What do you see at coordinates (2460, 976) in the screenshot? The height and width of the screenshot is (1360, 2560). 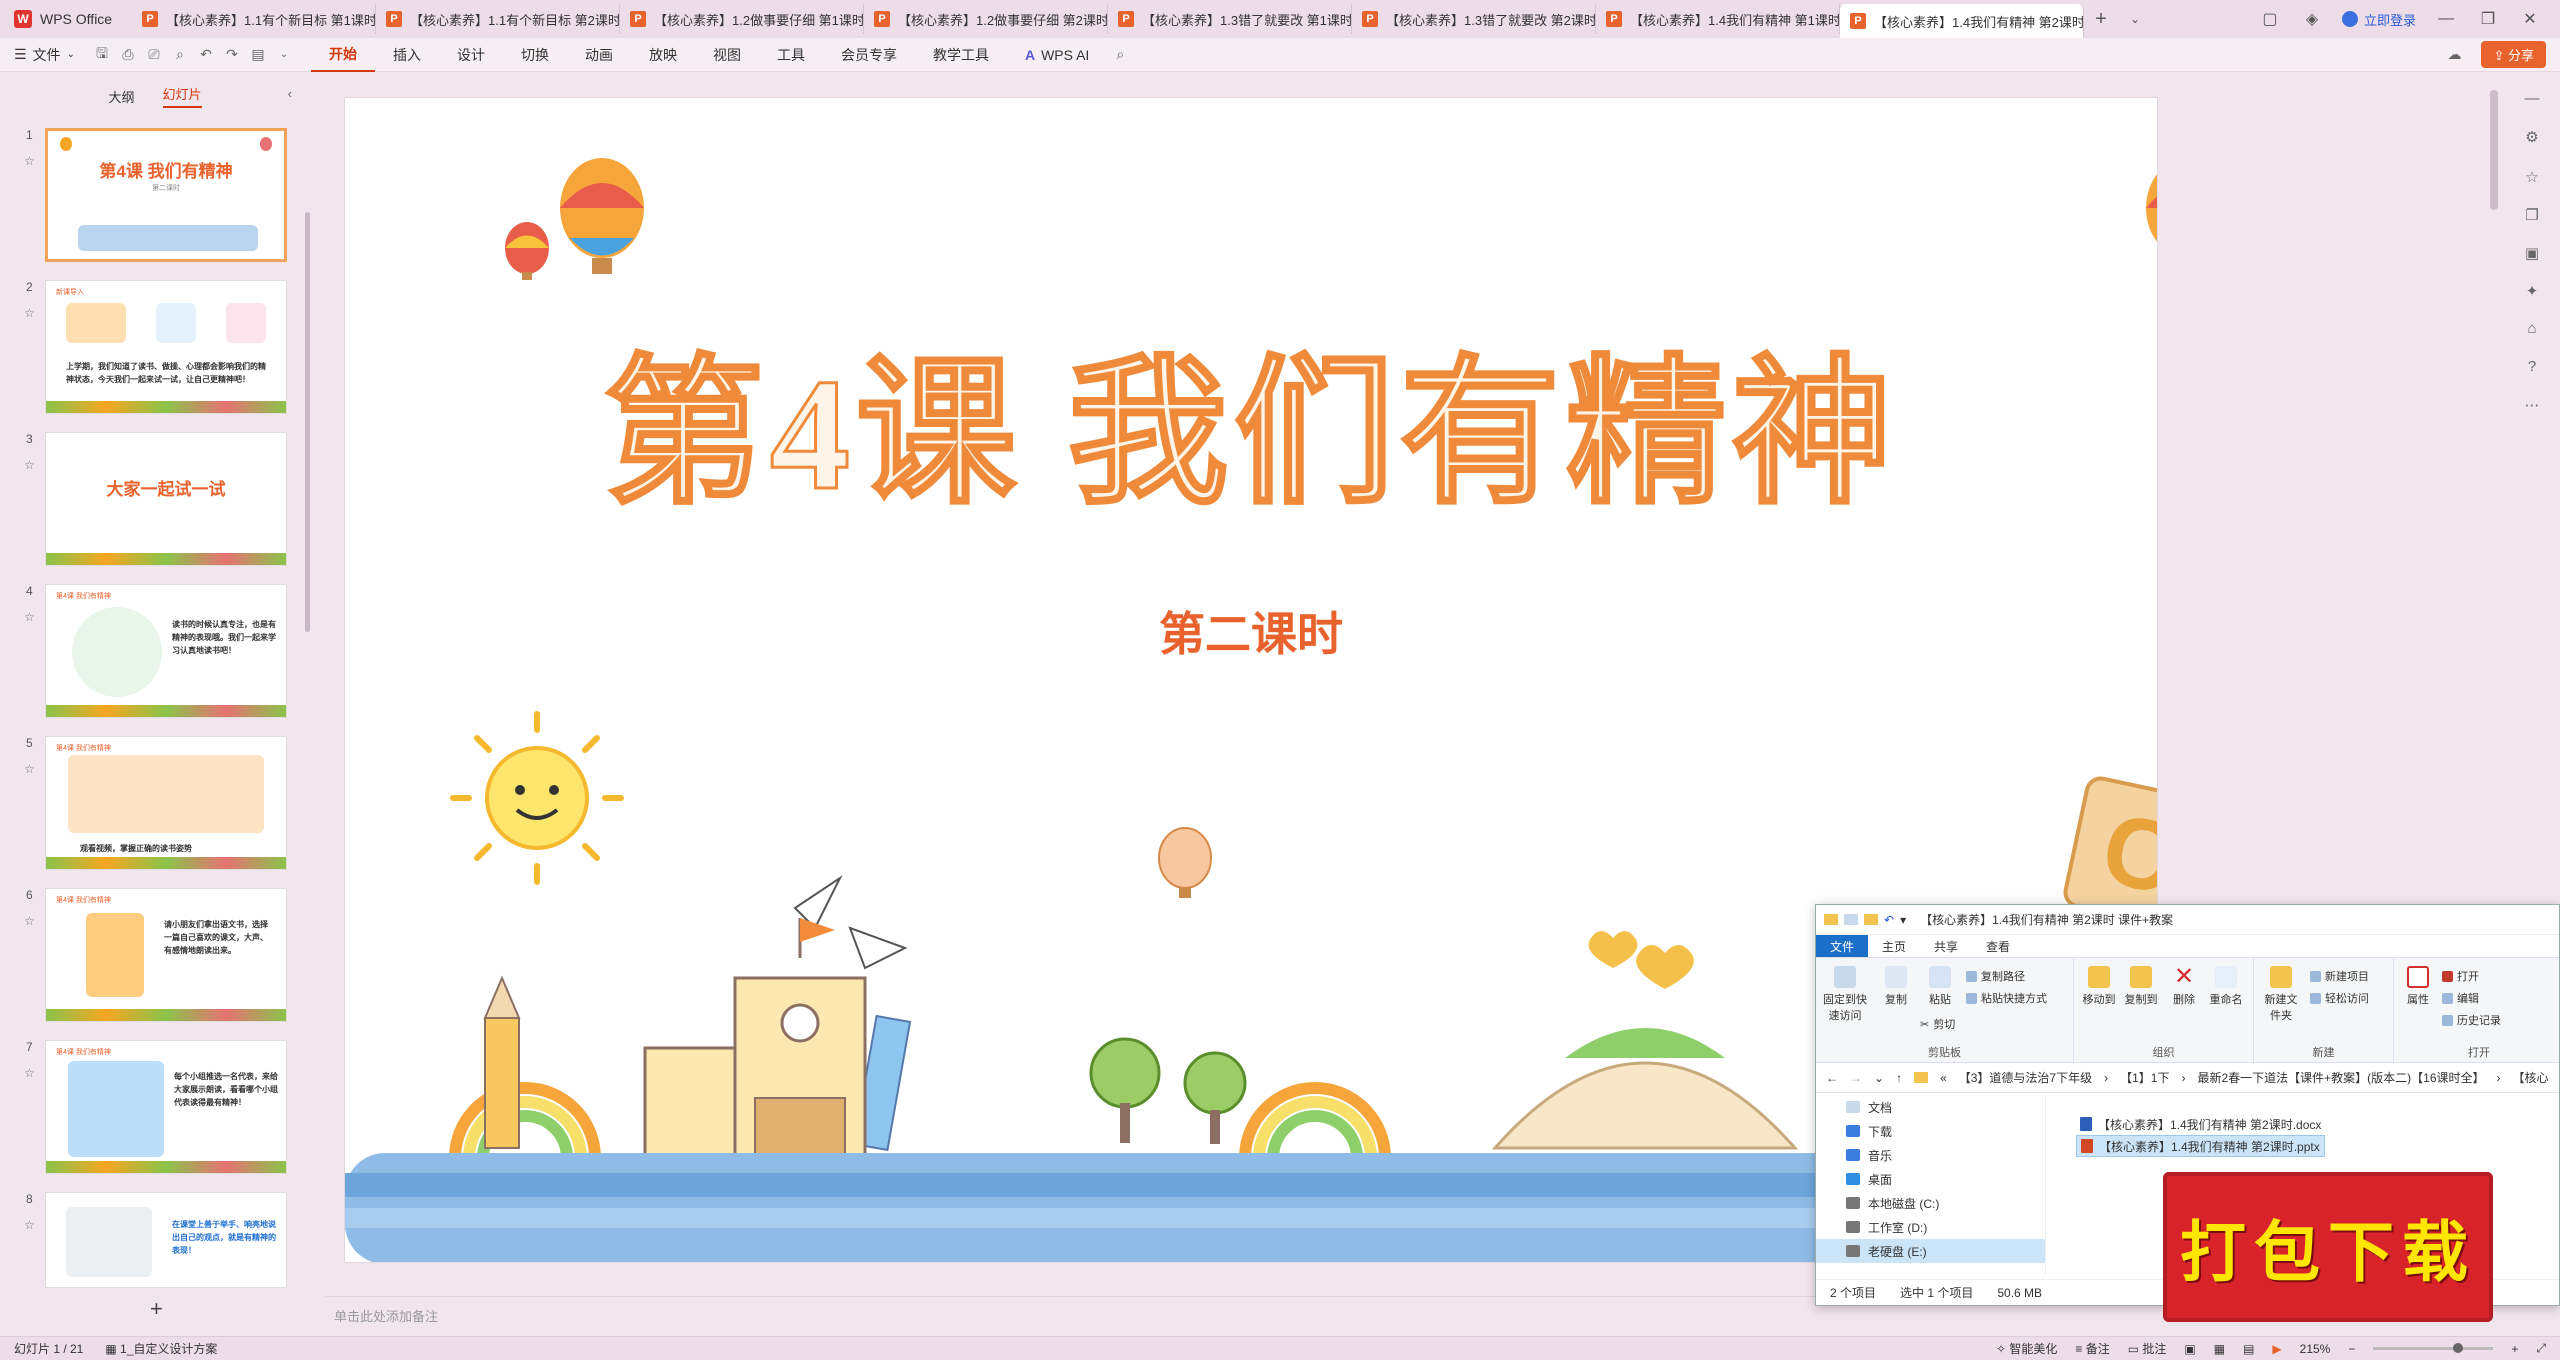 I see `open-button: 打开` at bounding box center [2460, 976].